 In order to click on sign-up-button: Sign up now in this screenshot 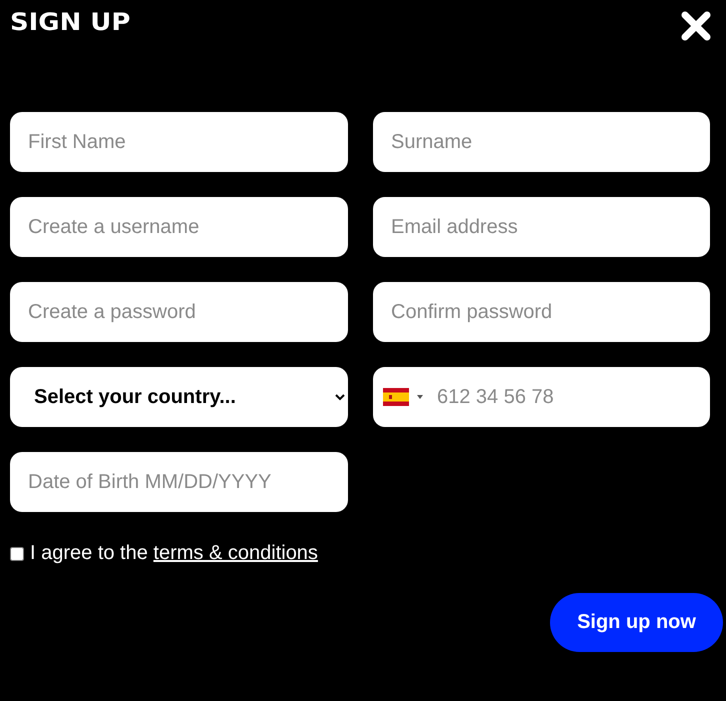, I will do `click(636, 622)`.